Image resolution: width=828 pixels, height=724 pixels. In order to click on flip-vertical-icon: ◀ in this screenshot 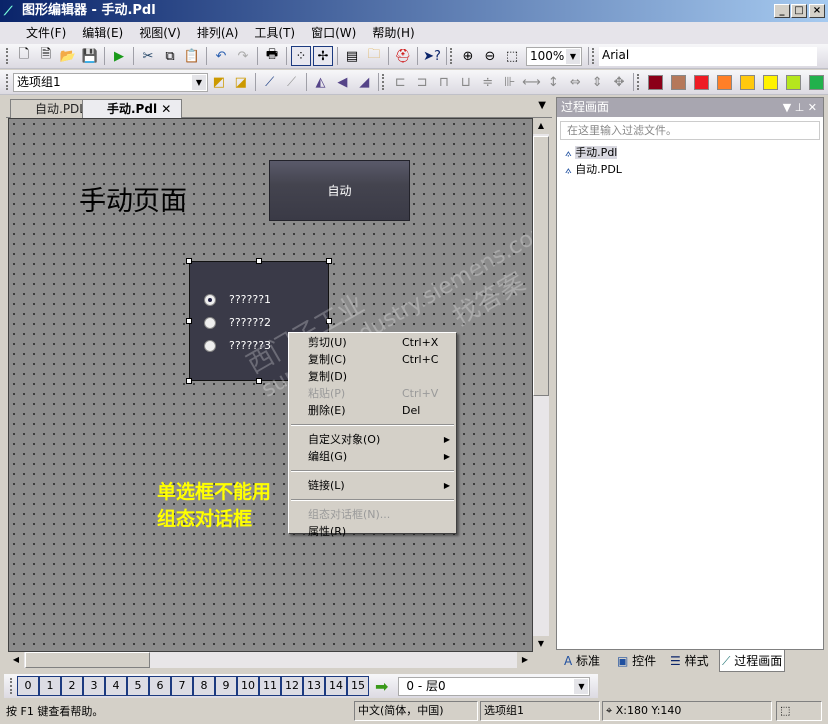, I will do `click(342, 82)`.